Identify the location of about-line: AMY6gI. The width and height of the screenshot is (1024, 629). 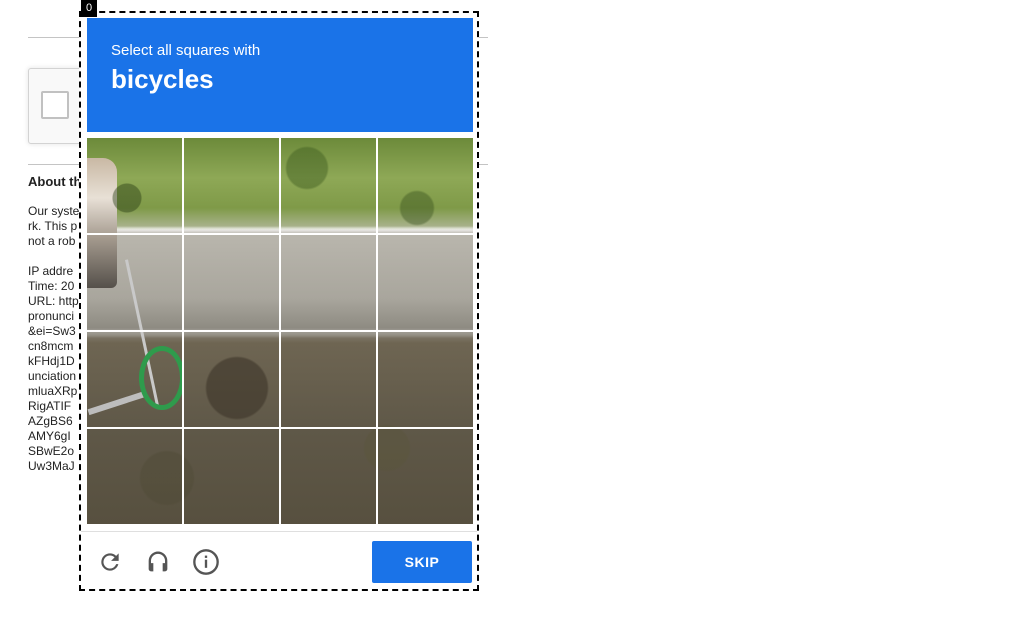
(49, 436).